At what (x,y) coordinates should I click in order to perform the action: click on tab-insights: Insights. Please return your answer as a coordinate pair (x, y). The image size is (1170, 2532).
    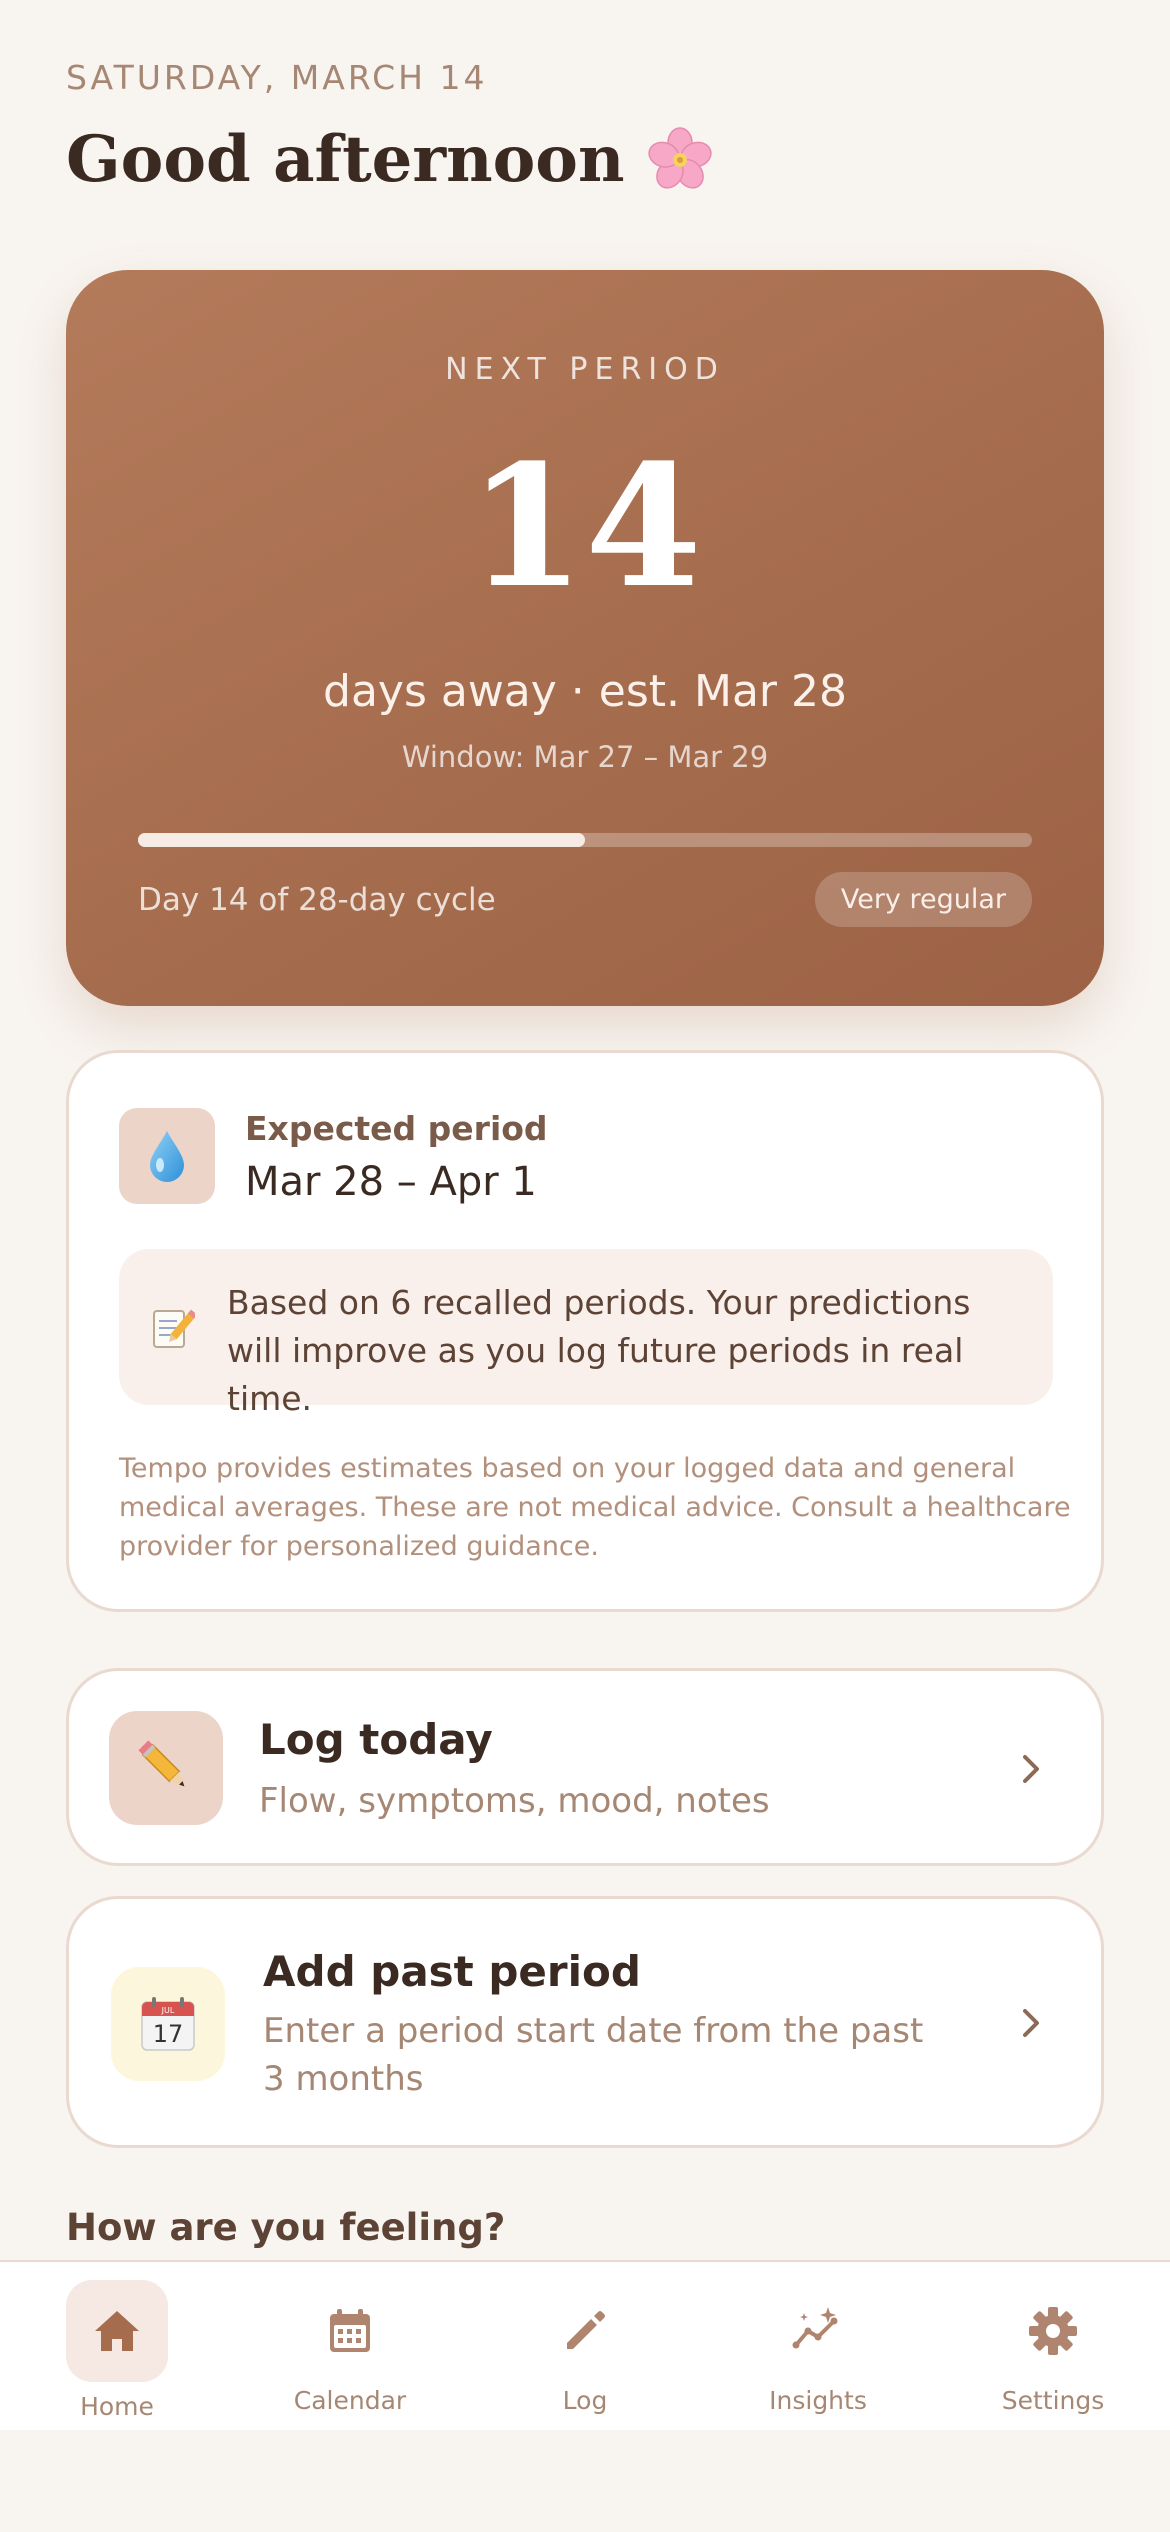
    Looking at the image, I should click on (818, 2353).